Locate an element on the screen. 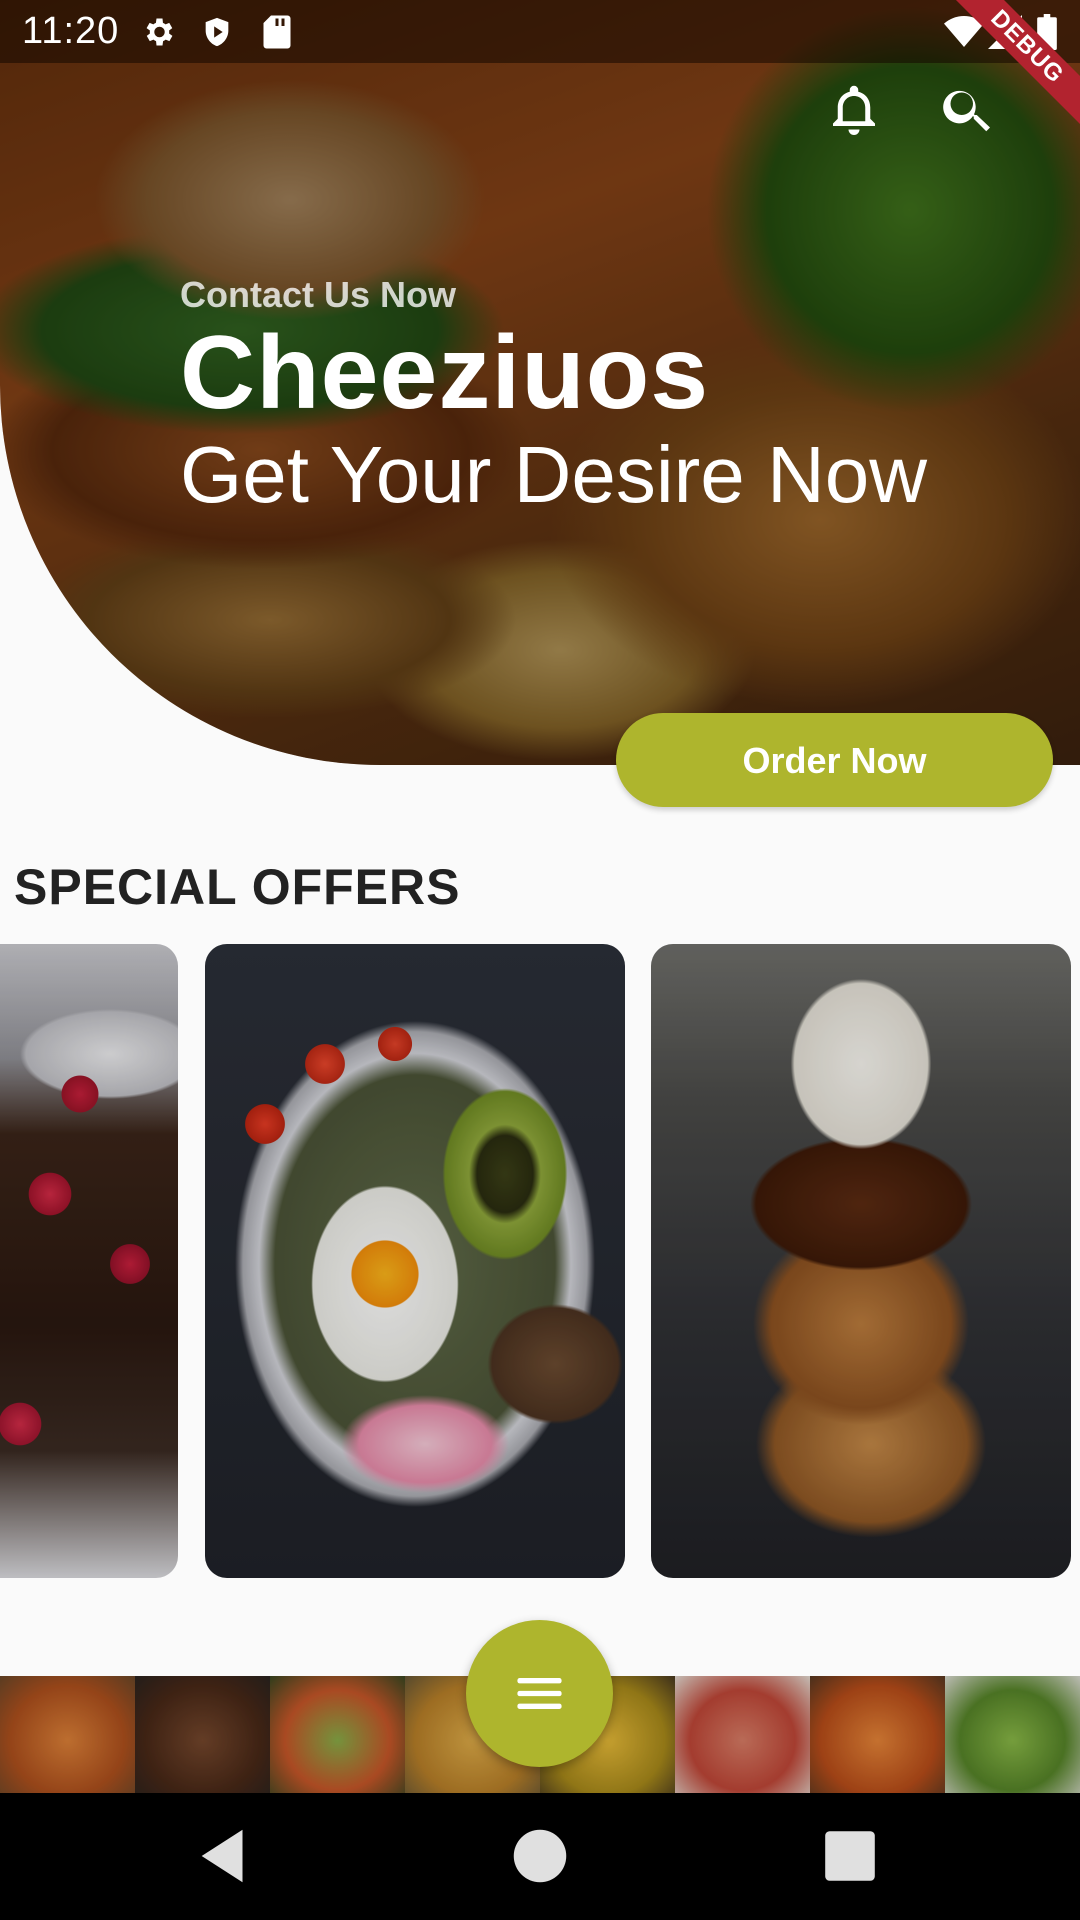 Image resolution: width=1080 pixels, height=1920 pixels. offer-card-waffle is located at coordinates (861, 1261).